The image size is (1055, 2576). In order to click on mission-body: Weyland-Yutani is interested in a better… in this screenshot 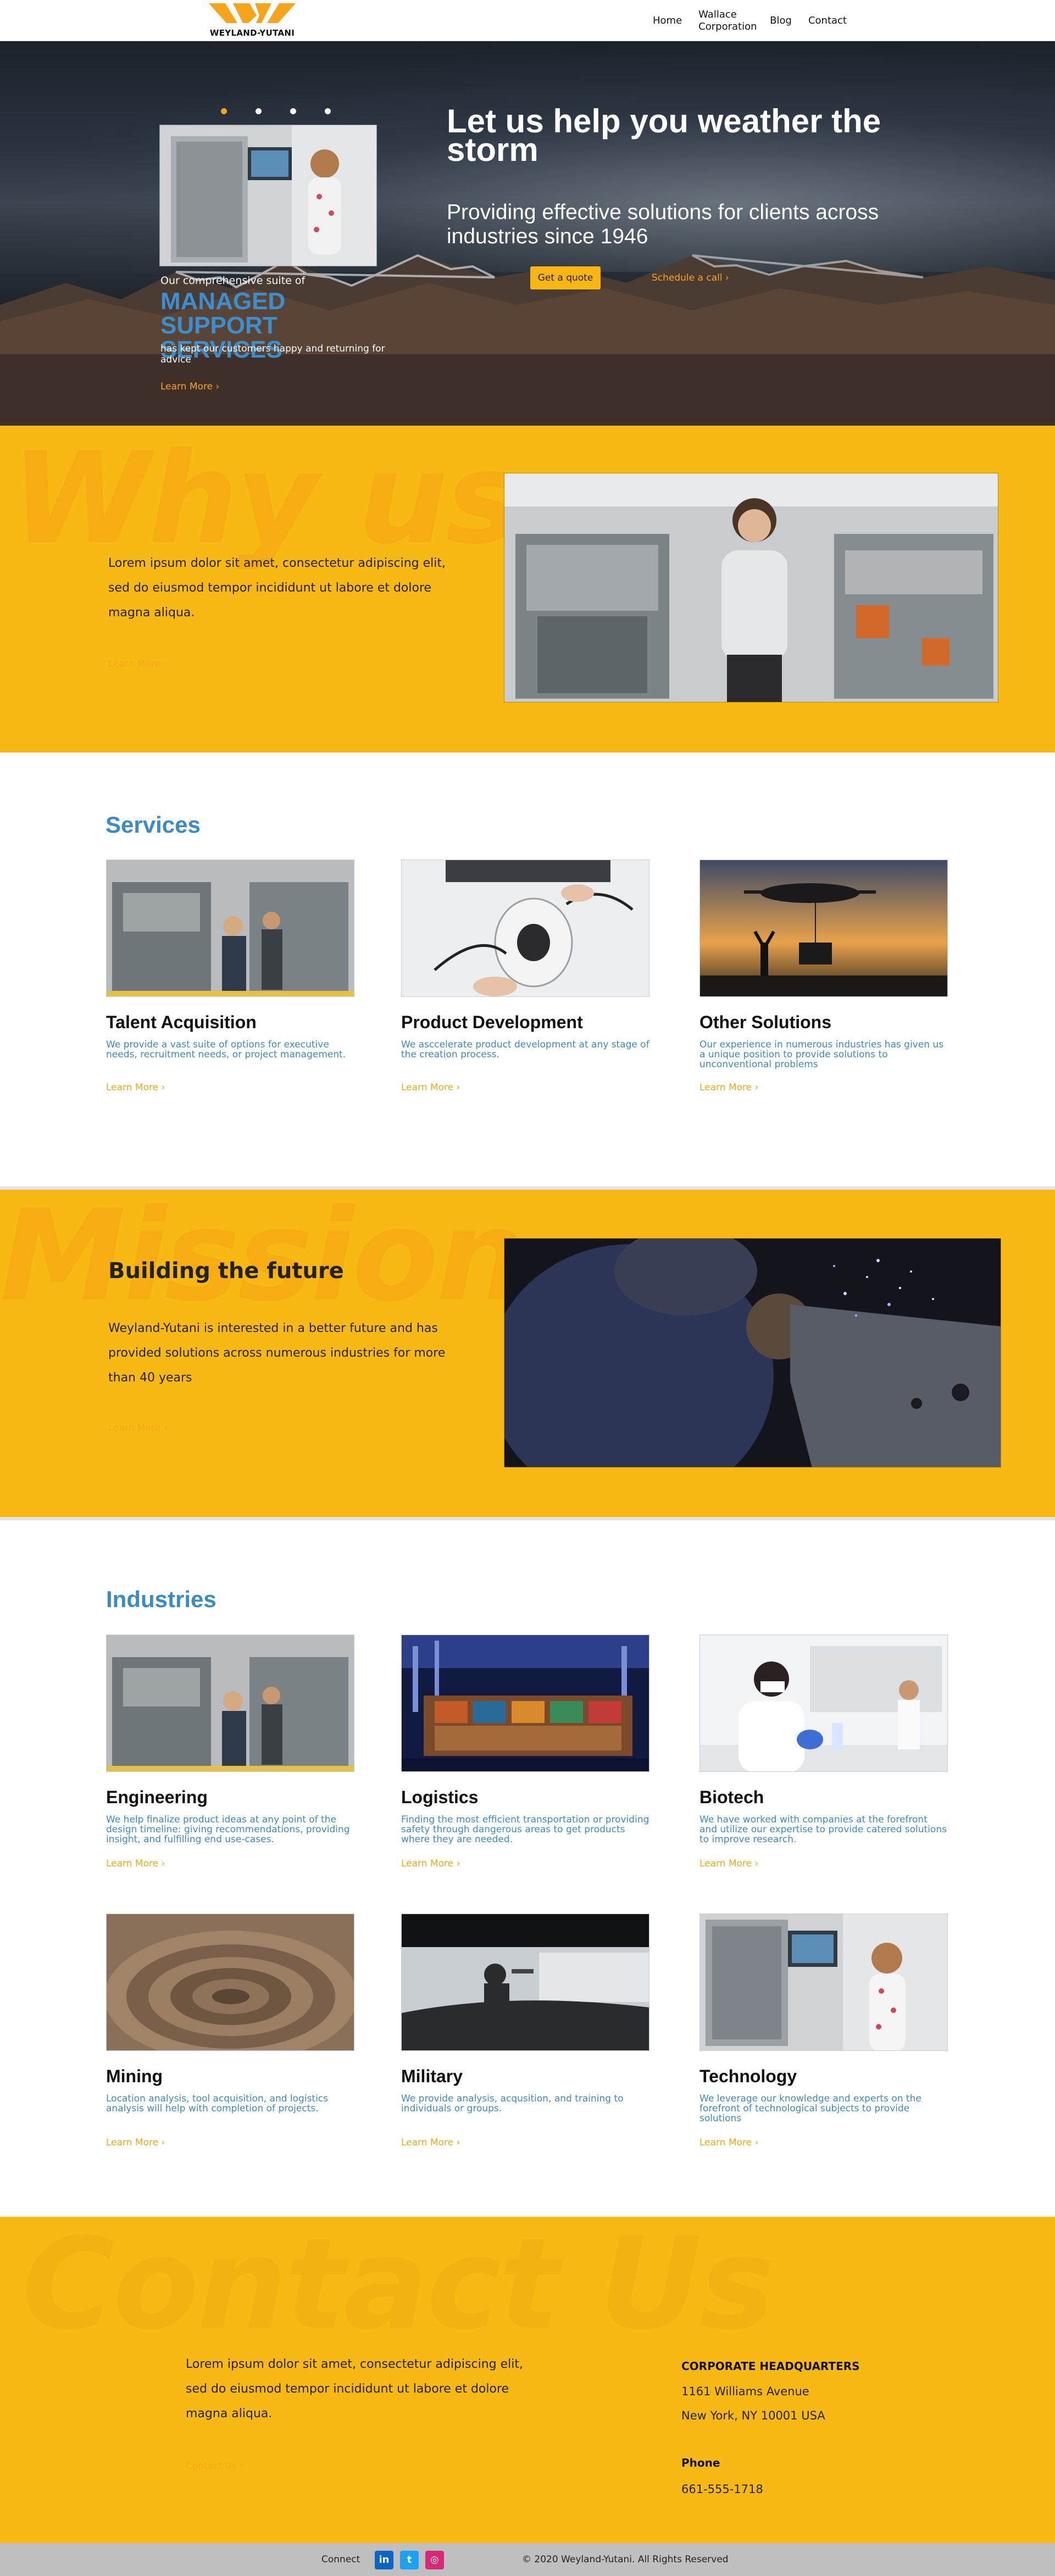, I will do `click(277, 1353)`.